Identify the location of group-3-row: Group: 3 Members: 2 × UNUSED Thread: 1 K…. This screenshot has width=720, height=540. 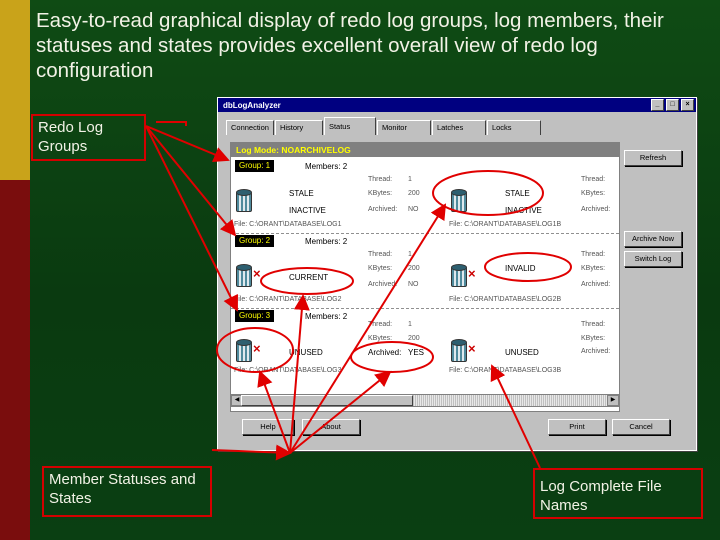
(425, 346).